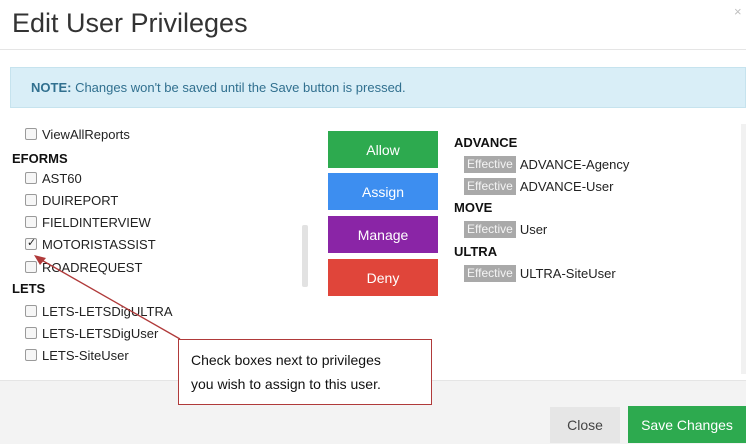  What do you see at coordinates (566, 186) in the screenshot?
I see `role-label: ADVANCE-User` at bounding box center [566, 186].